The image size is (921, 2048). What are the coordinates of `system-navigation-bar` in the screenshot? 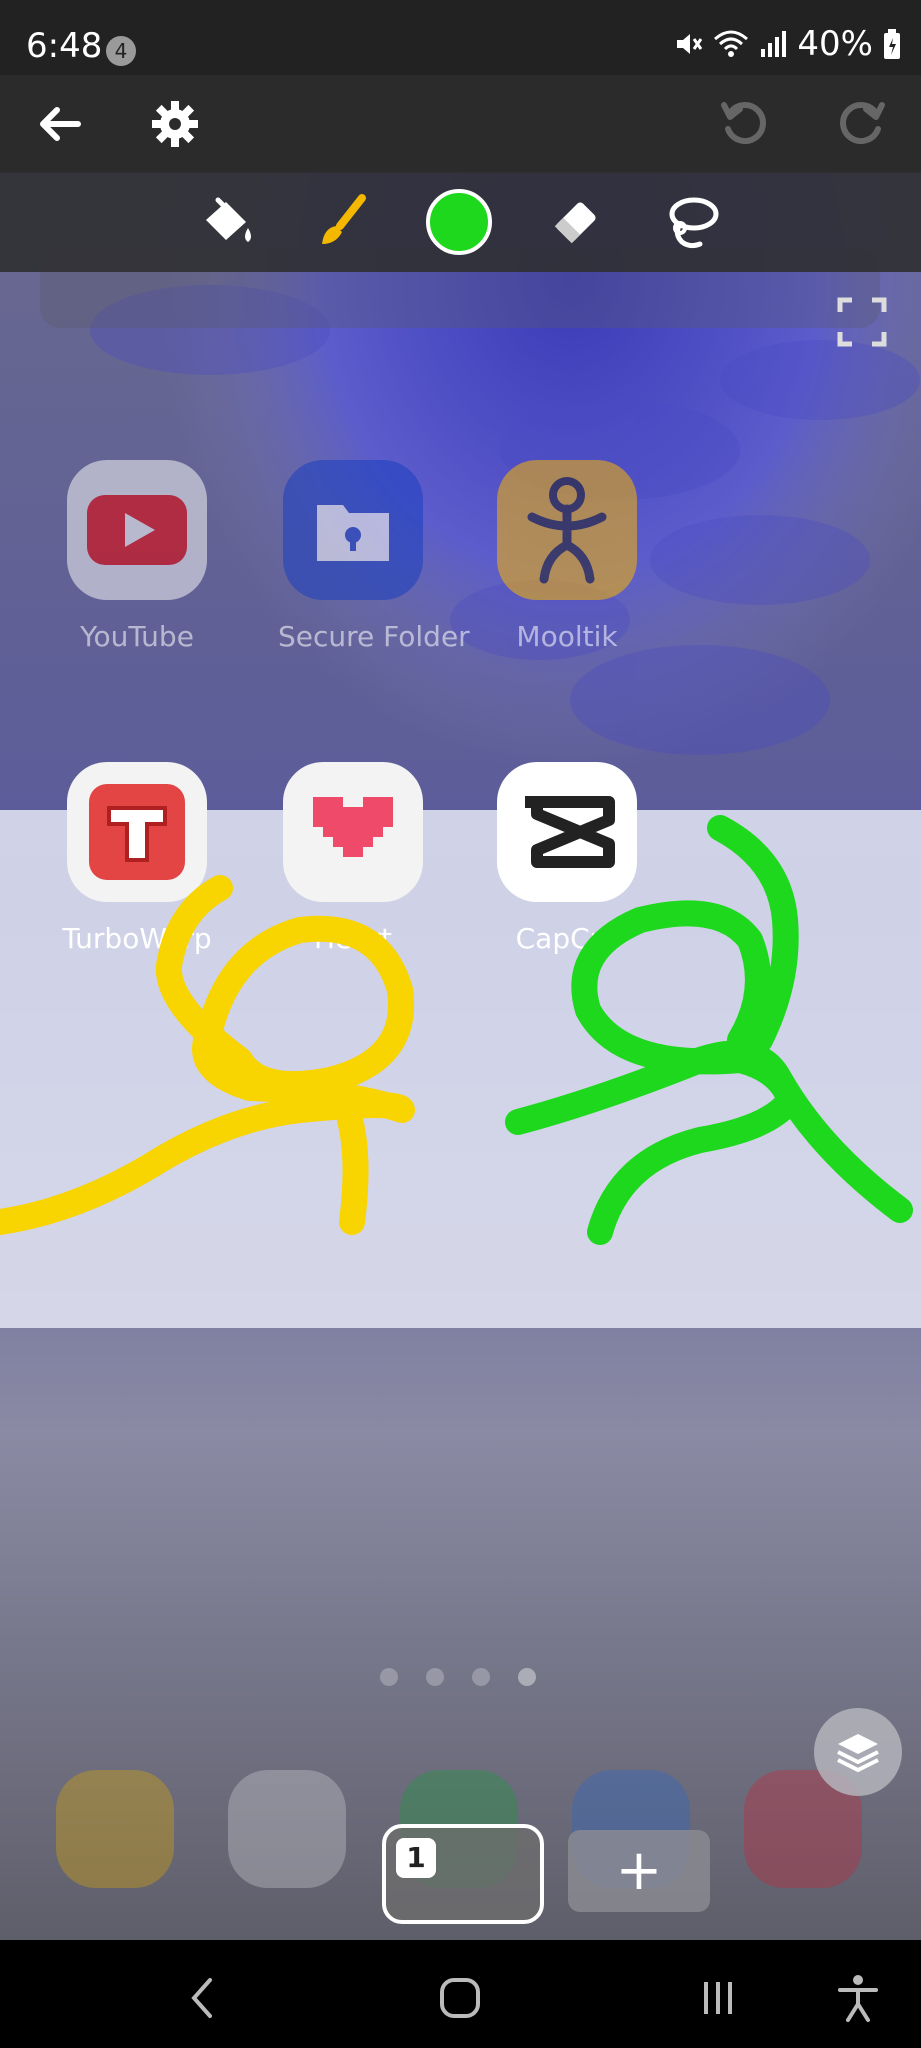 It's located at (460, 1994).